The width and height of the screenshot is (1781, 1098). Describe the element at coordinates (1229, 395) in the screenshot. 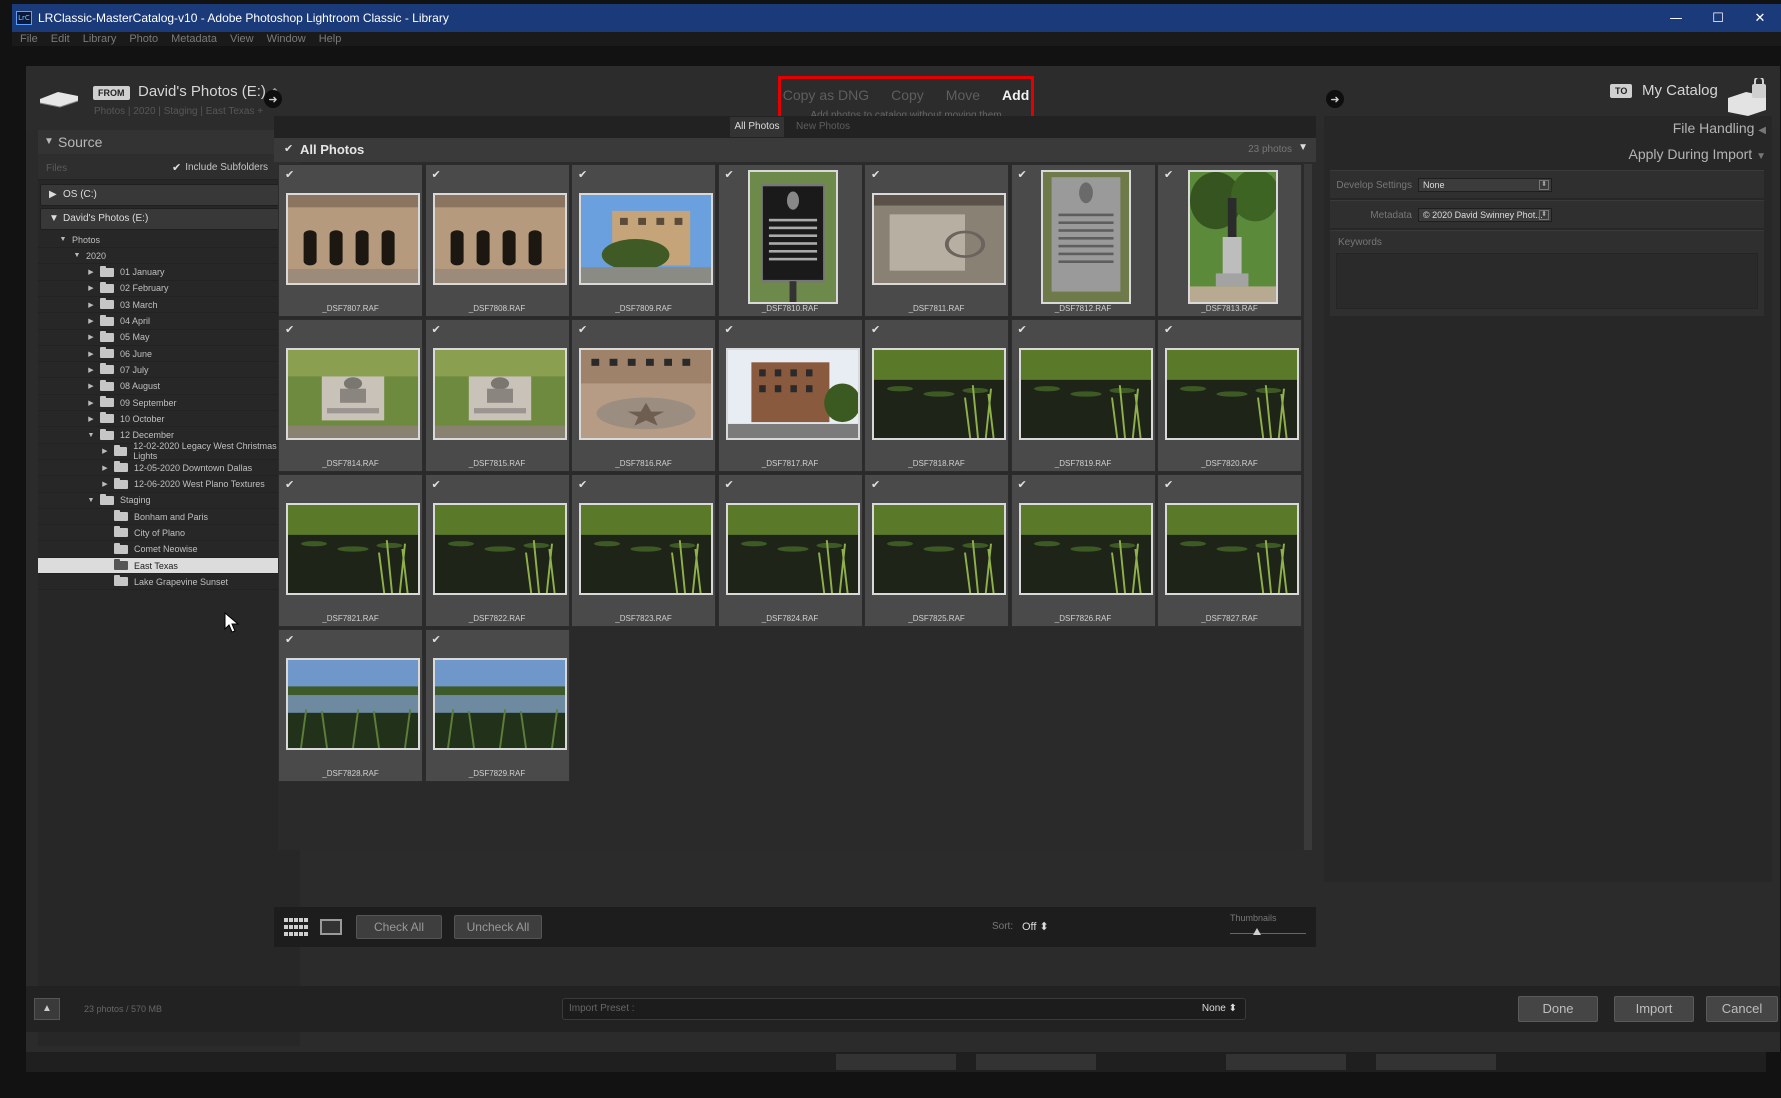

I see `photo-cell: ✔ _DSF7820.RAF` at that location.